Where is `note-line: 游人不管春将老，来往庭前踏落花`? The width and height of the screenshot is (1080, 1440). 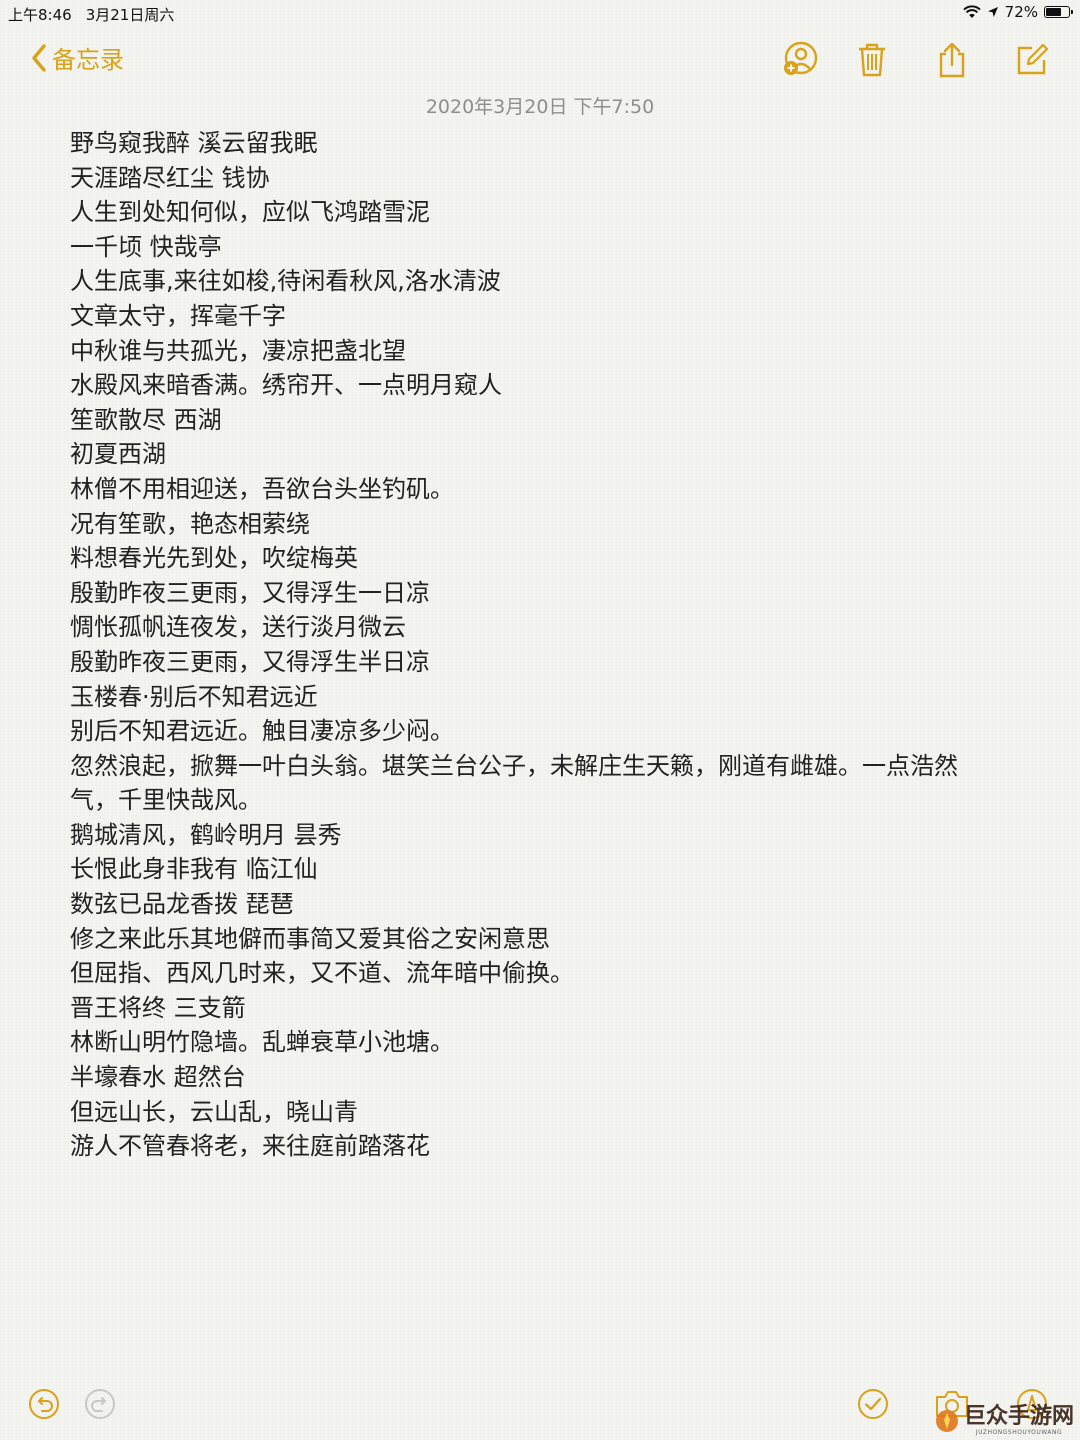
note-line: 游人不管春将老，来往庭前踏落花 is located at coordinates (250, 1146).